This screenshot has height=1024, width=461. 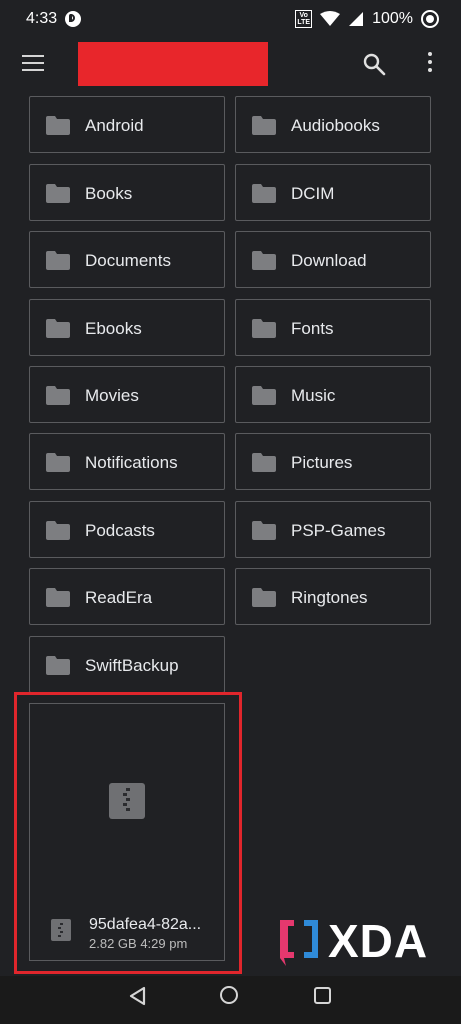 What do you see at coordinates (109, 193) in the screenshot?
I see `folder-label: Books` at bounding box center [109, 193].